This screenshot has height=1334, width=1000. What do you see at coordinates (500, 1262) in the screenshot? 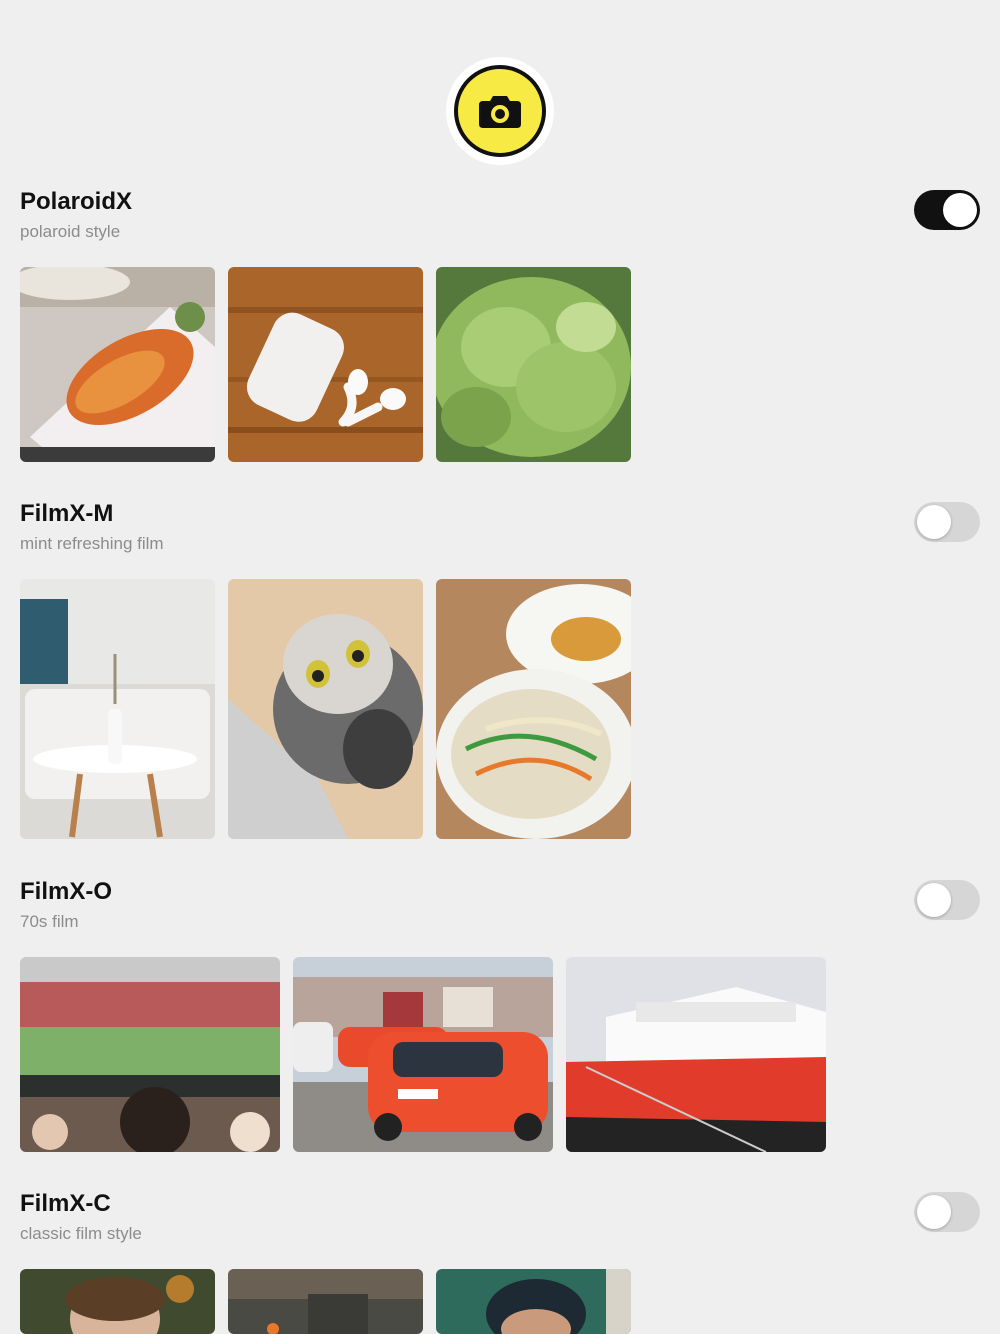
I see `filter-section-filmx-c: FilmX-C classic film style` at bounding box center [500, 1262].